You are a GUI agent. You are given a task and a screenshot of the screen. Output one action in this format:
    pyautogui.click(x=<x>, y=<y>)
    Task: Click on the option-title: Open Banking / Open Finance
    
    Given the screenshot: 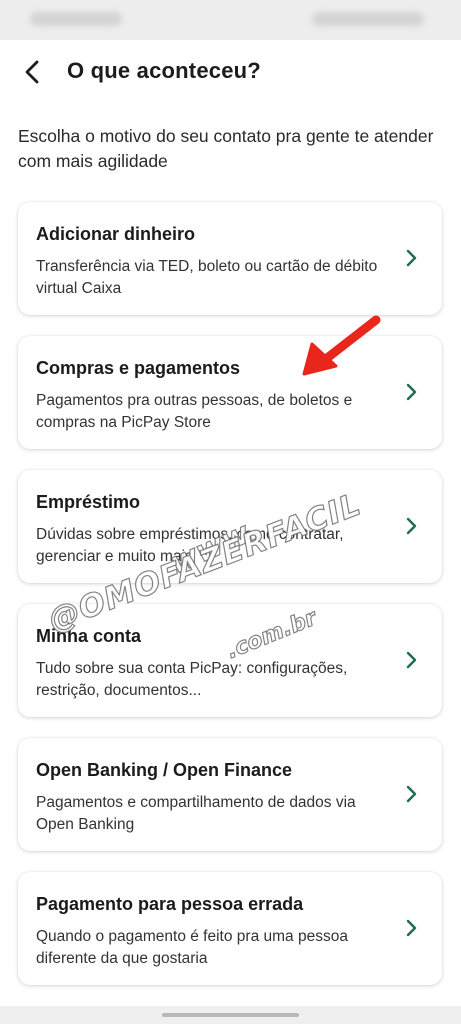 What is the action you would take?
    pyautogui.click(x=164, y=770)
    